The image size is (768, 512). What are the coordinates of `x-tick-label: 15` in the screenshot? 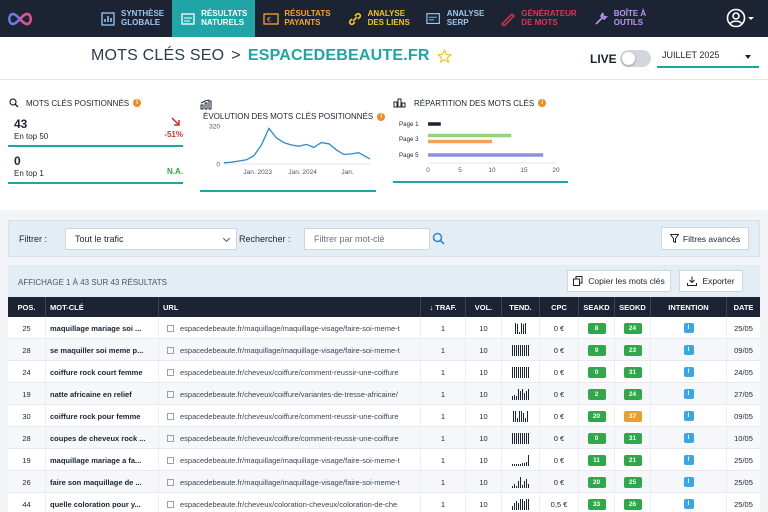 It's located at (524, 170).